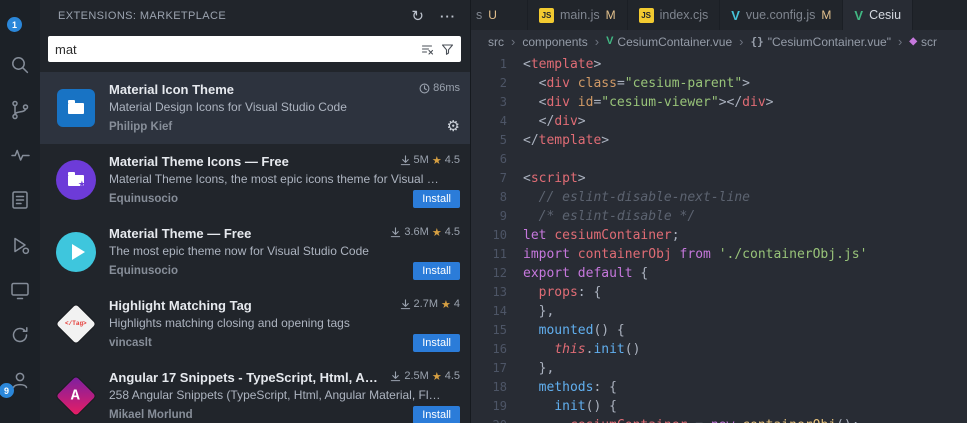  I want to click on tab-label: index.cjs, so click(684, 15).